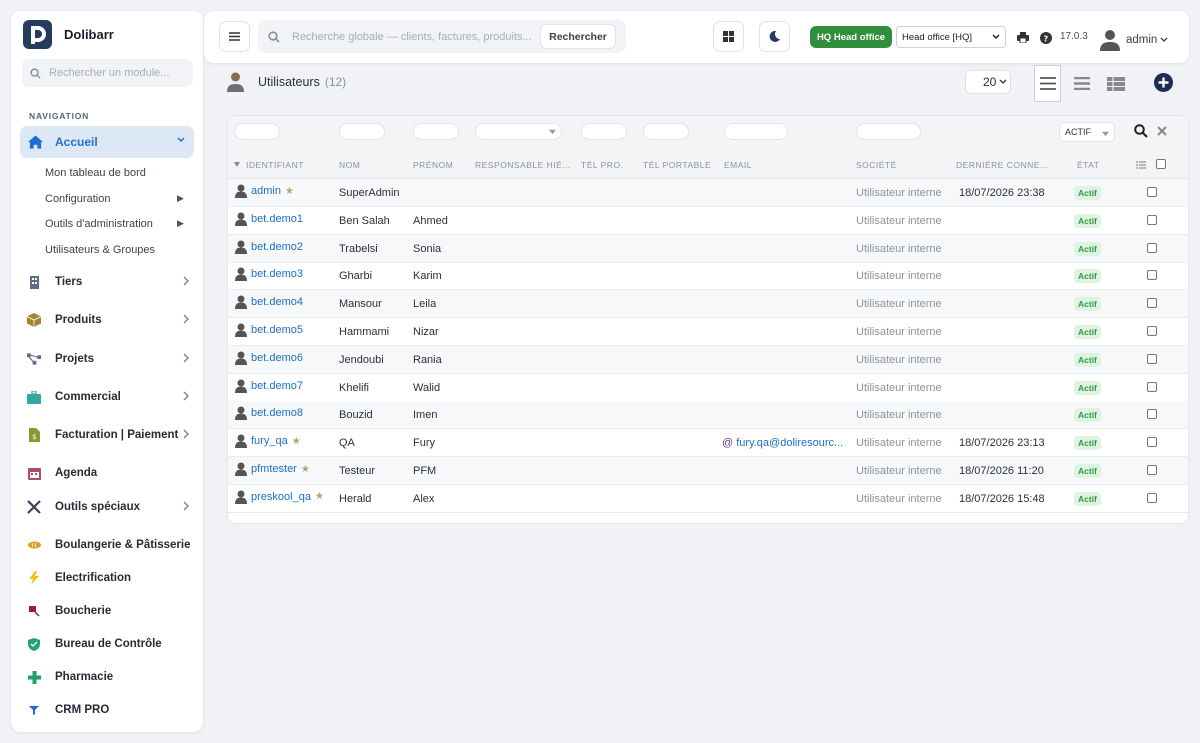  I want to click on cell-nom: Khelifi, so click(354, 387).